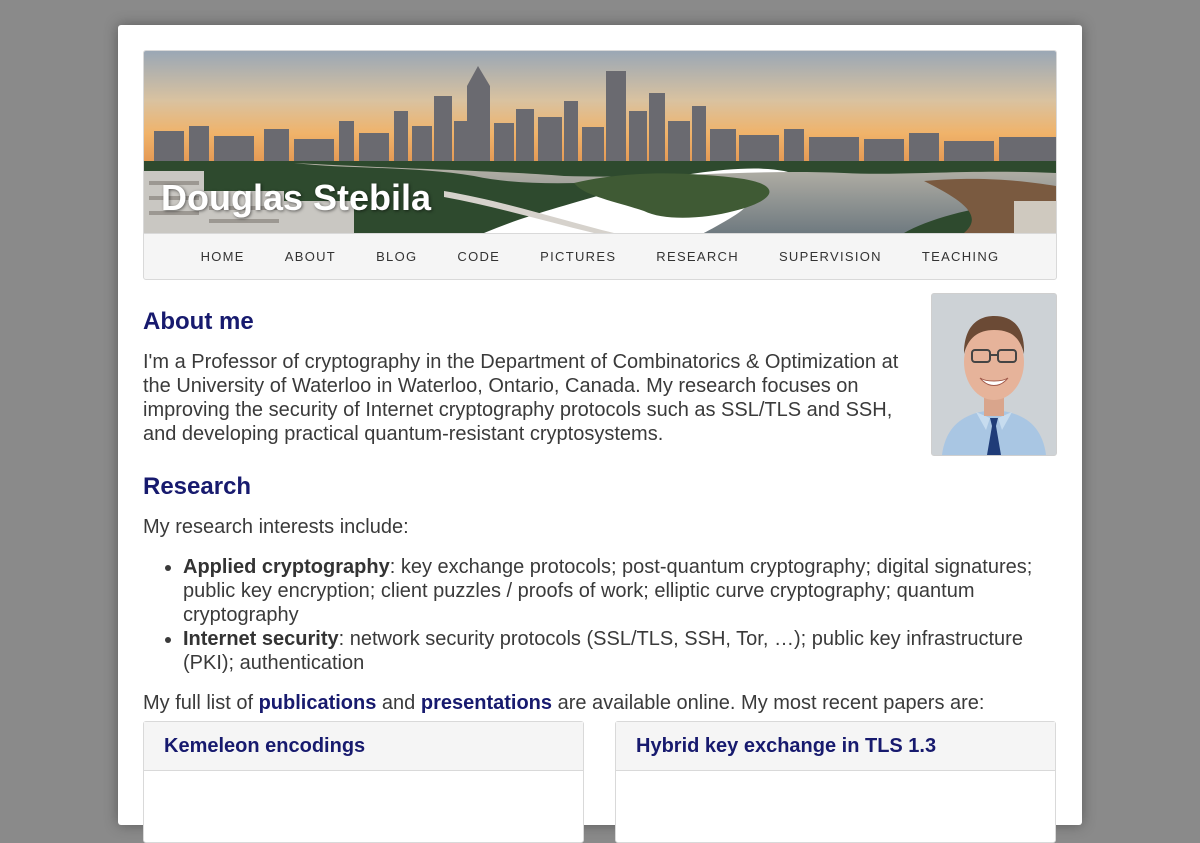 This screenshot has width=1200, height=843. What do you see at coordinates (363, 782) in the screenshot?
I see `paper-card: Kemeleon encodings` at bounding box center [363, 782].